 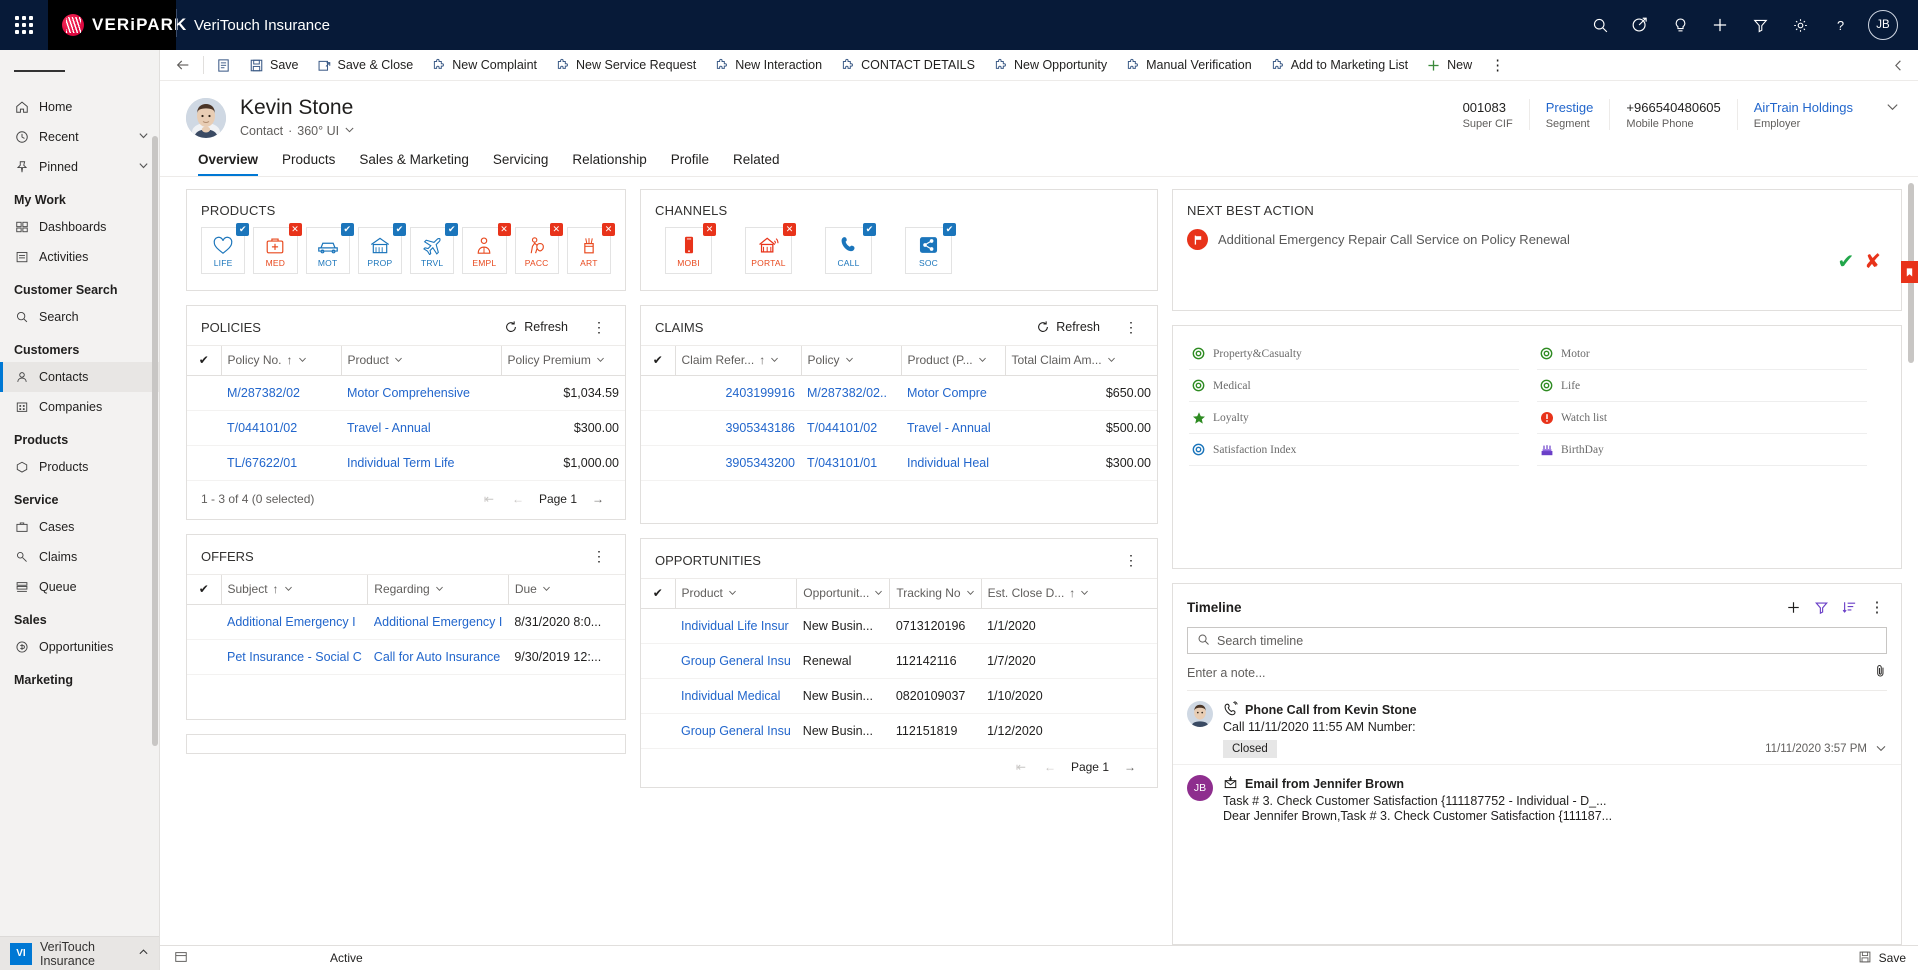 What do you see at coordinates (1883, 25) in the screenshot?
I see `user-avatar: JB` at bounding box center [1883, 25].